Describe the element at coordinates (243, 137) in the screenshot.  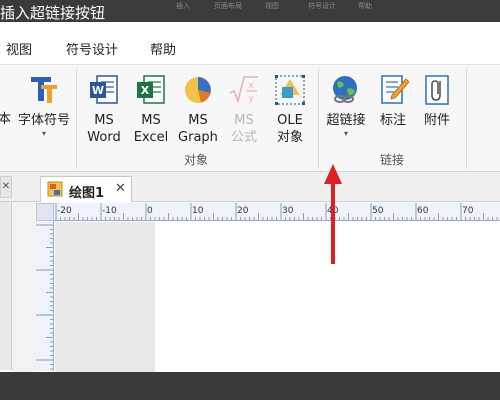
I see `ms-formula-label-line2: 公式` at that location.